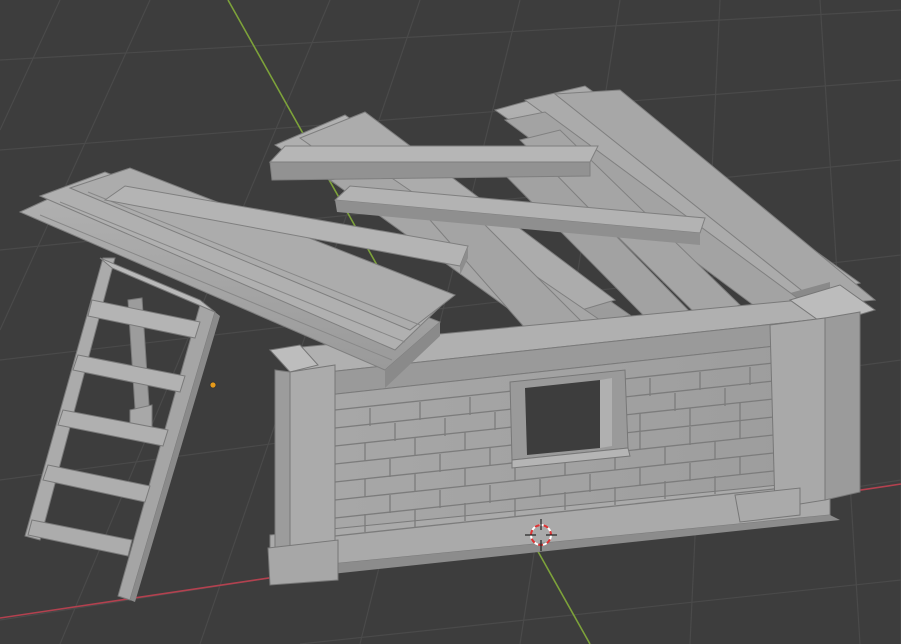 The height and width of the screenshot is (644, 901). What do you see at coordinates (570, 419) in the screenshot?
I see `wall-window` at bounding box center [570, 419].